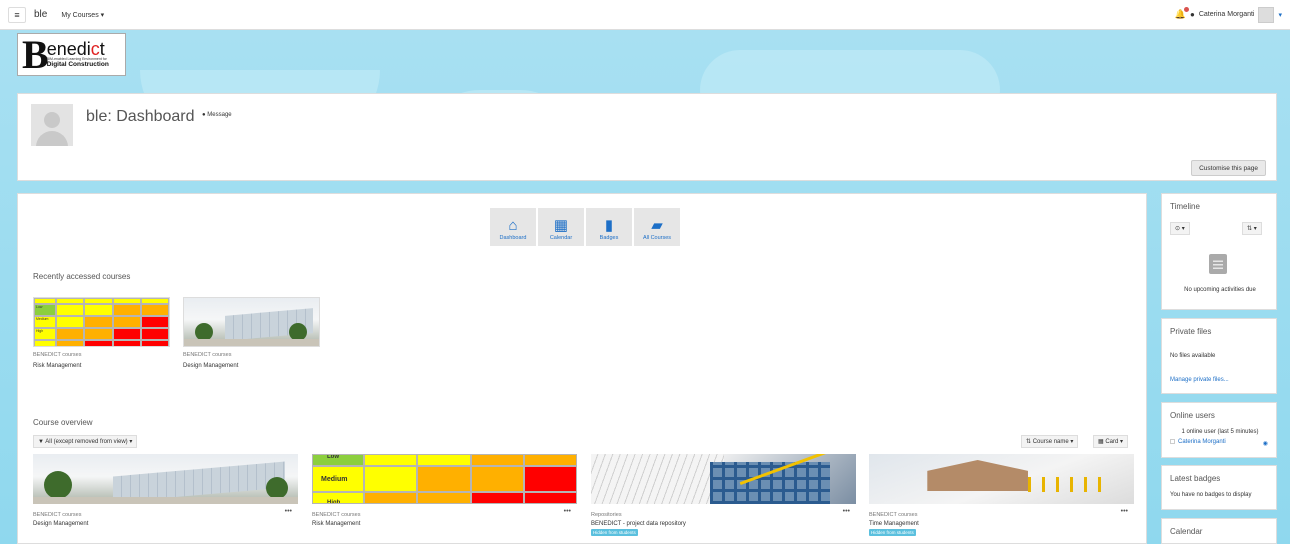  I want to click on block-title: Calendar, so click(1186, 531).